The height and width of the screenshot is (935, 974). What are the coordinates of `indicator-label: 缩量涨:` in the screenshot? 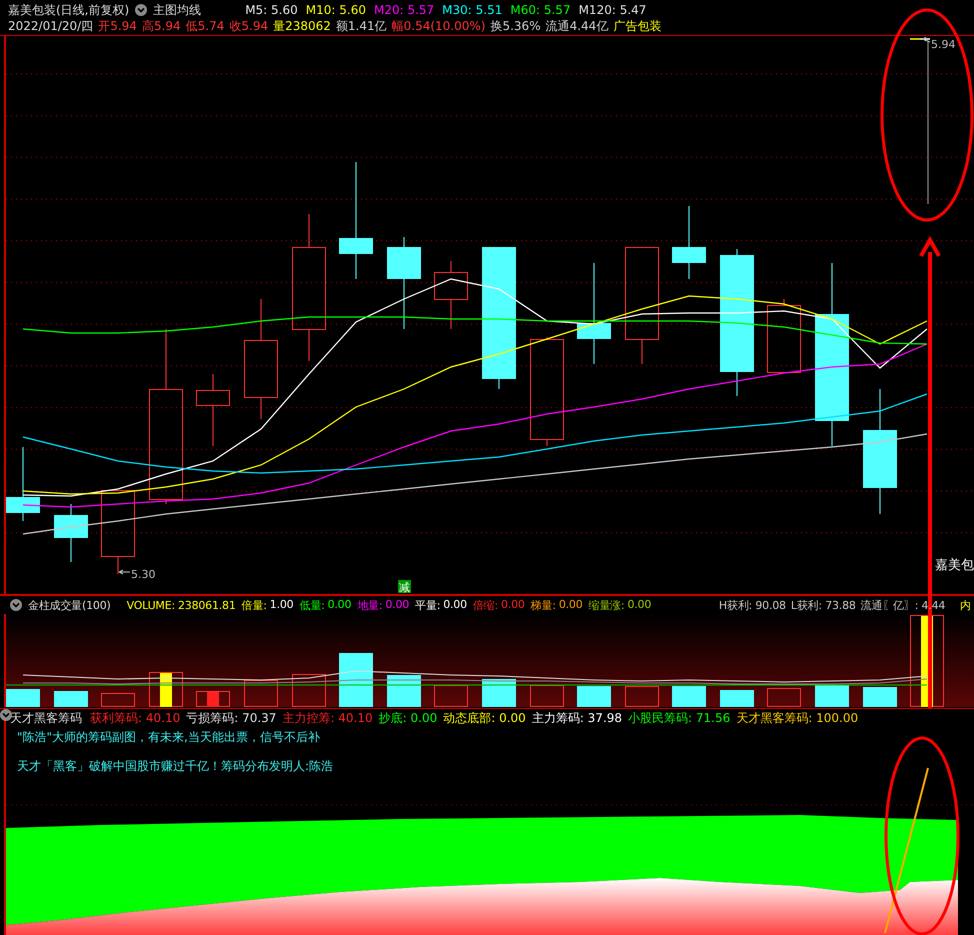 It's located at (606, 605).